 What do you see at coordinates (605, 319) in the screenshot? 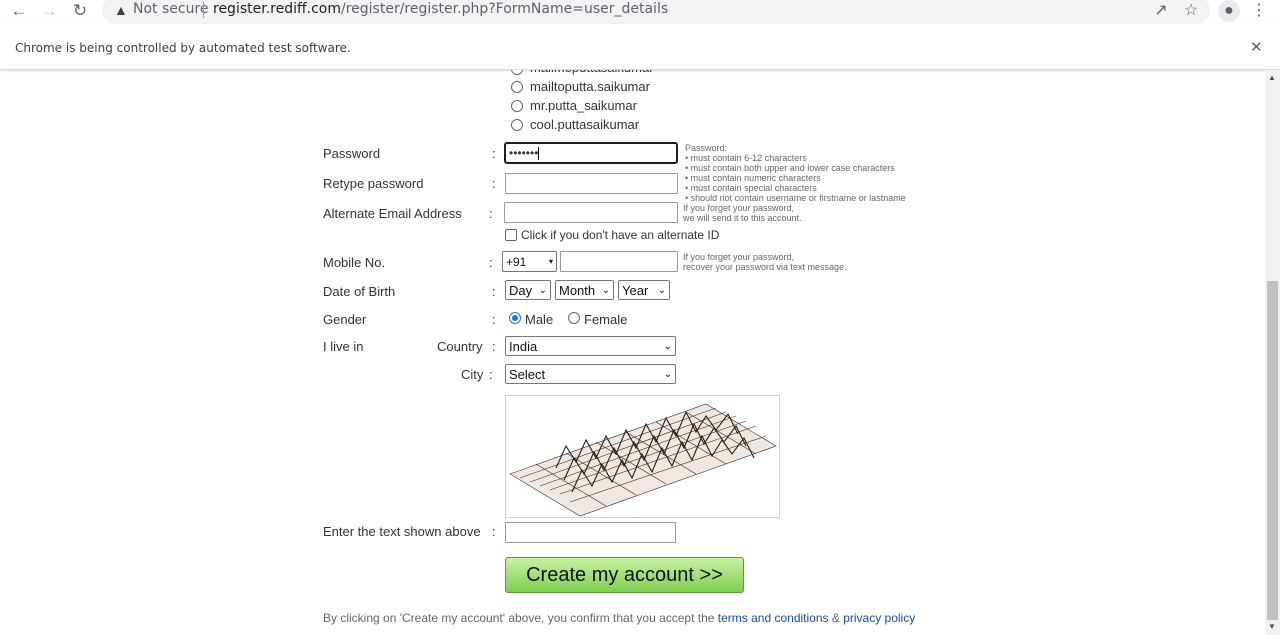
I see `gender-female-label: Female` at bounding box center [605, 319].